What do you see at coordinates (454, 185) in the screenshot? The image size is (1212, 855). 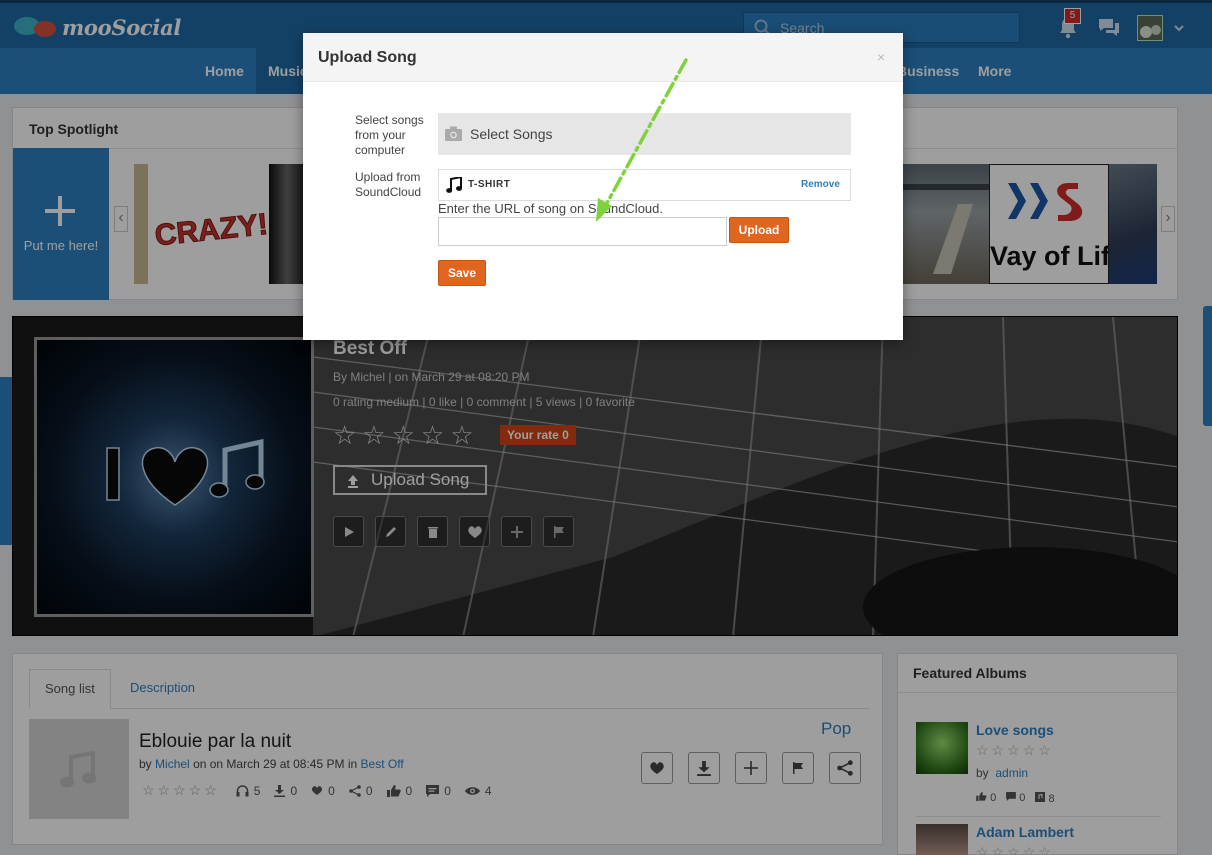 I see `music-note-icon` at bounding box center [454, 185].